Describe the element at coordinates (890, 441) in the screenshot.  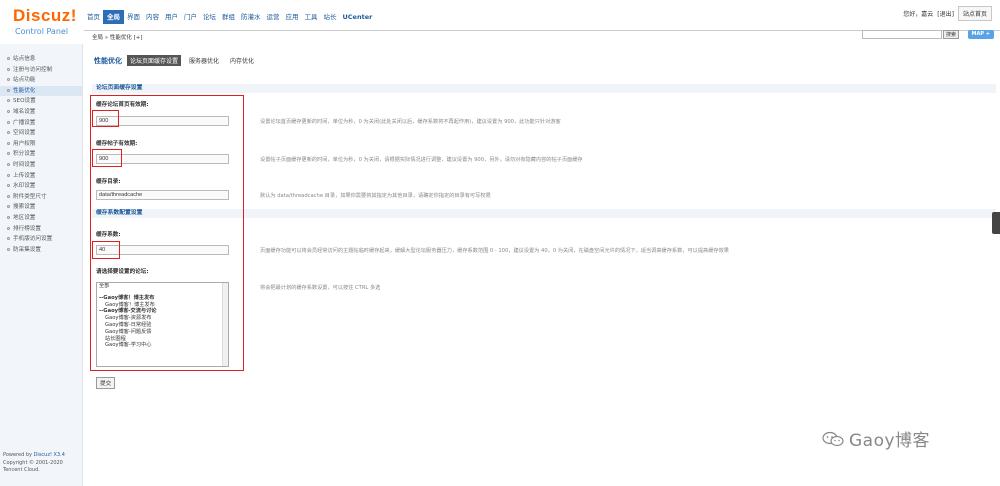
I see `watermark-text: Gaoy博客` at that location.